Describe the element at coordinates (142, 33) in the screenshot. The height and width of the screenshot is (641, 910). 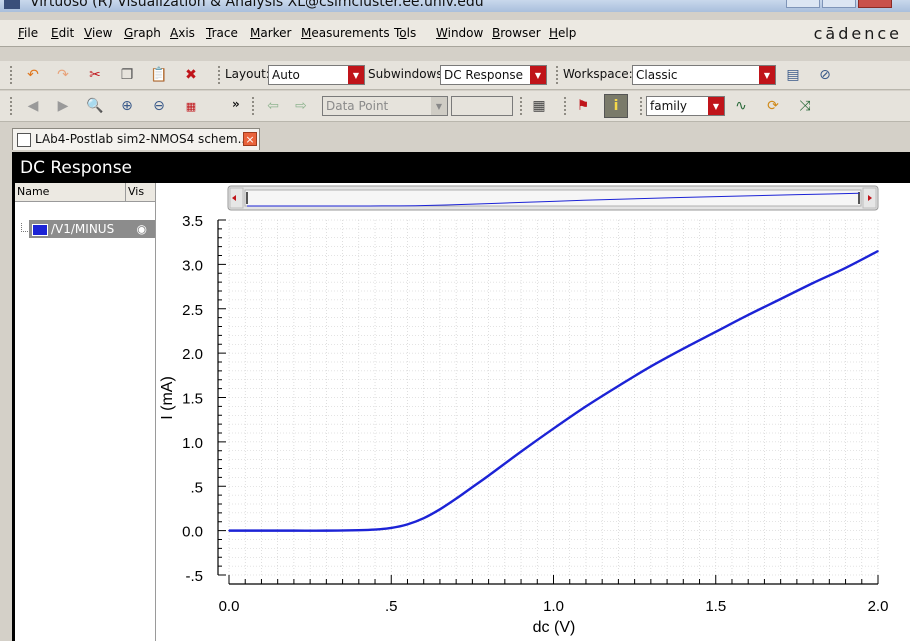
I see `menu-graph: Graph` at that location.